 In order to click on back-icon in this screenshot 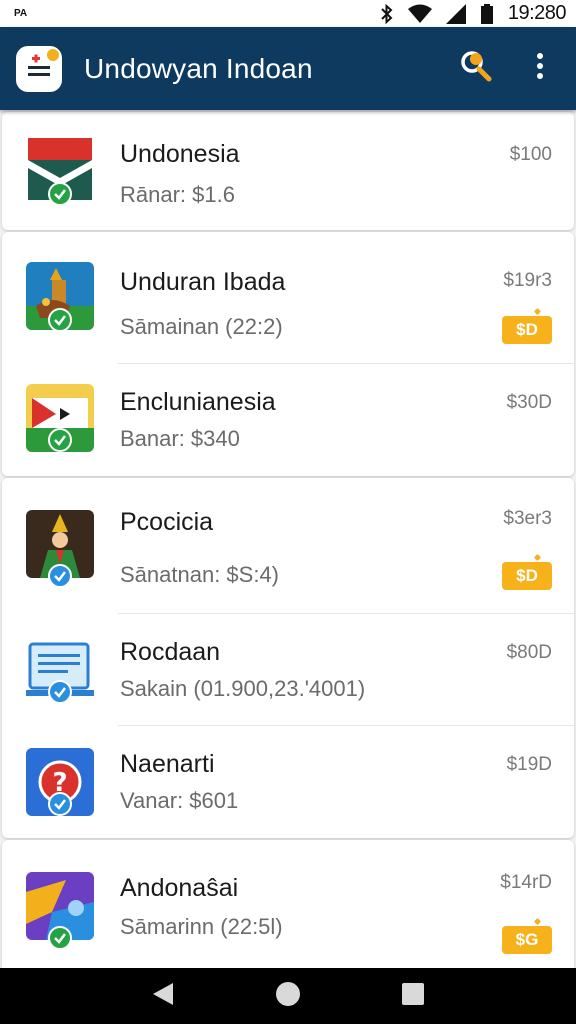, I will do `click(163, 996)`.